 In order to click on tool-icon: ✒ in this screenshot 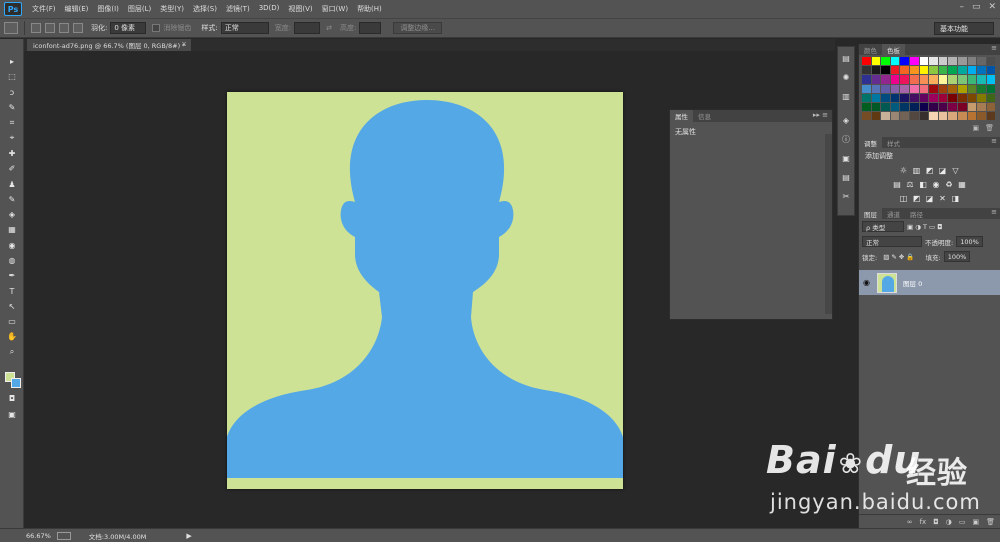, I will do `click(12, 275)`.